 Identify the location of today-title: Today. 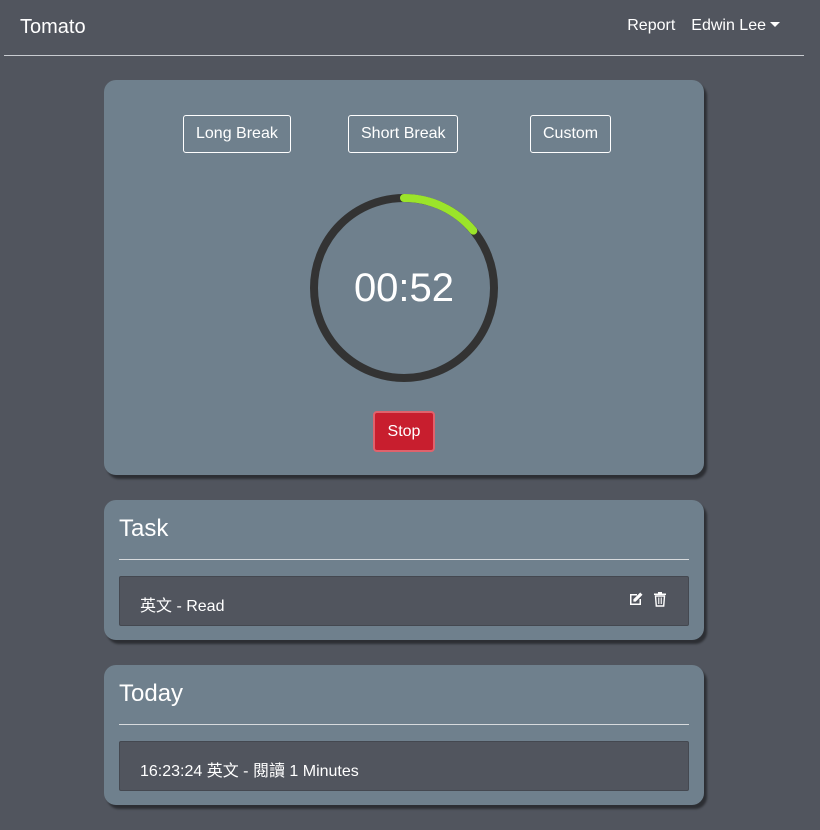
(151, 693).